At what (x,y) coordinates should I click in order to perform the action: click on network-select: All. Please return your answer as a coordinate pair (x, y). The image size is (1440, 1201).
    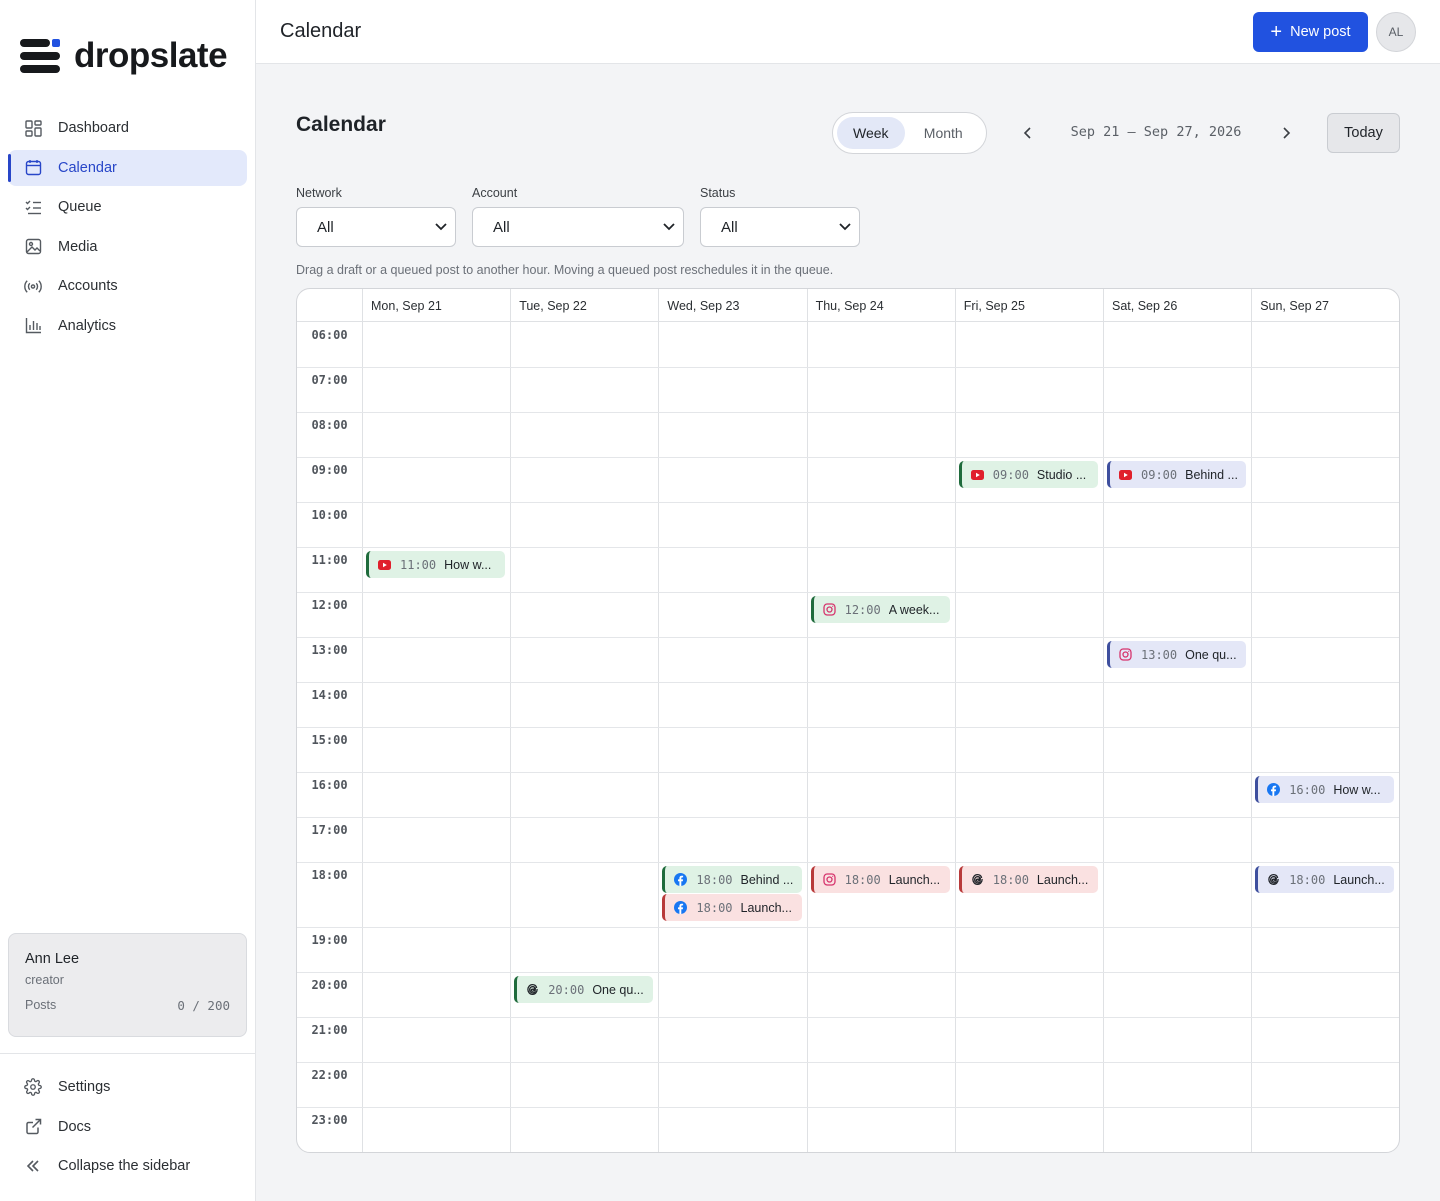
    Looking at the image, I should click on (376, 227).